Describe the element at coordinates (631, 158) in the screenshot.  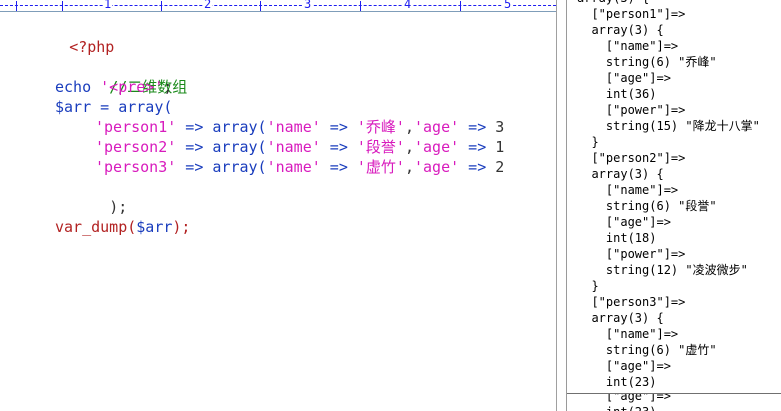
I see `output-line: ["person2"]=>` at that location.